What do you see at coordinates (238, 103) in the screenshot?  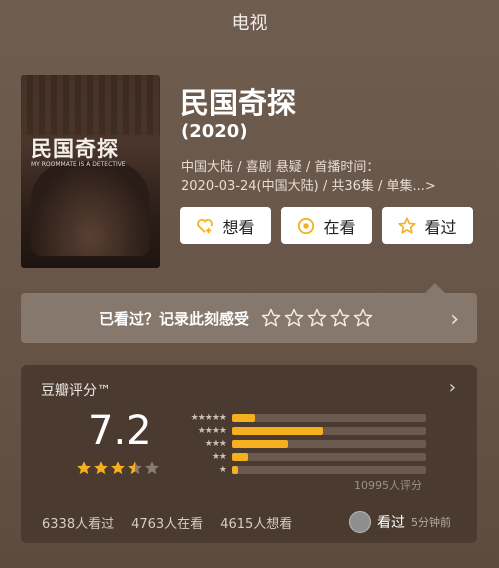 I see `movie-title: 民国奇探` at bounding box center [238, 103].